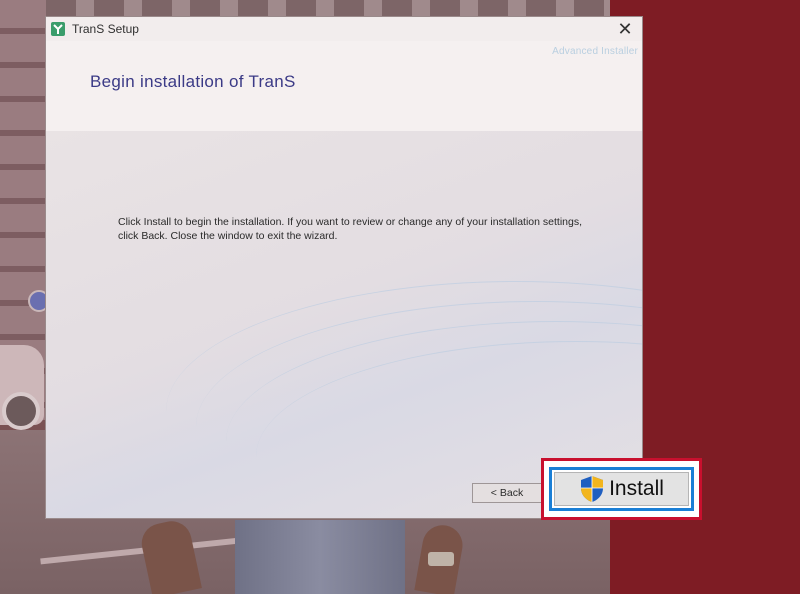 The height and width of the screenshot is (594, 800). Describe the element at coordinates (58, 29) in the screenshot. I see `trans-logo-icon` at that location.